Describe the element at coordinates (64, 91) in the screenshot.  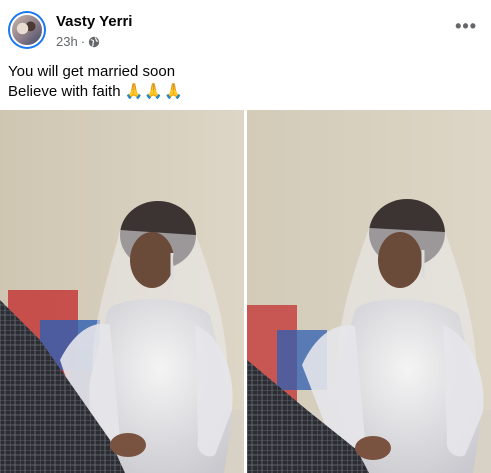
I see `post-text-line-2-text: Believe with faith` at that location.